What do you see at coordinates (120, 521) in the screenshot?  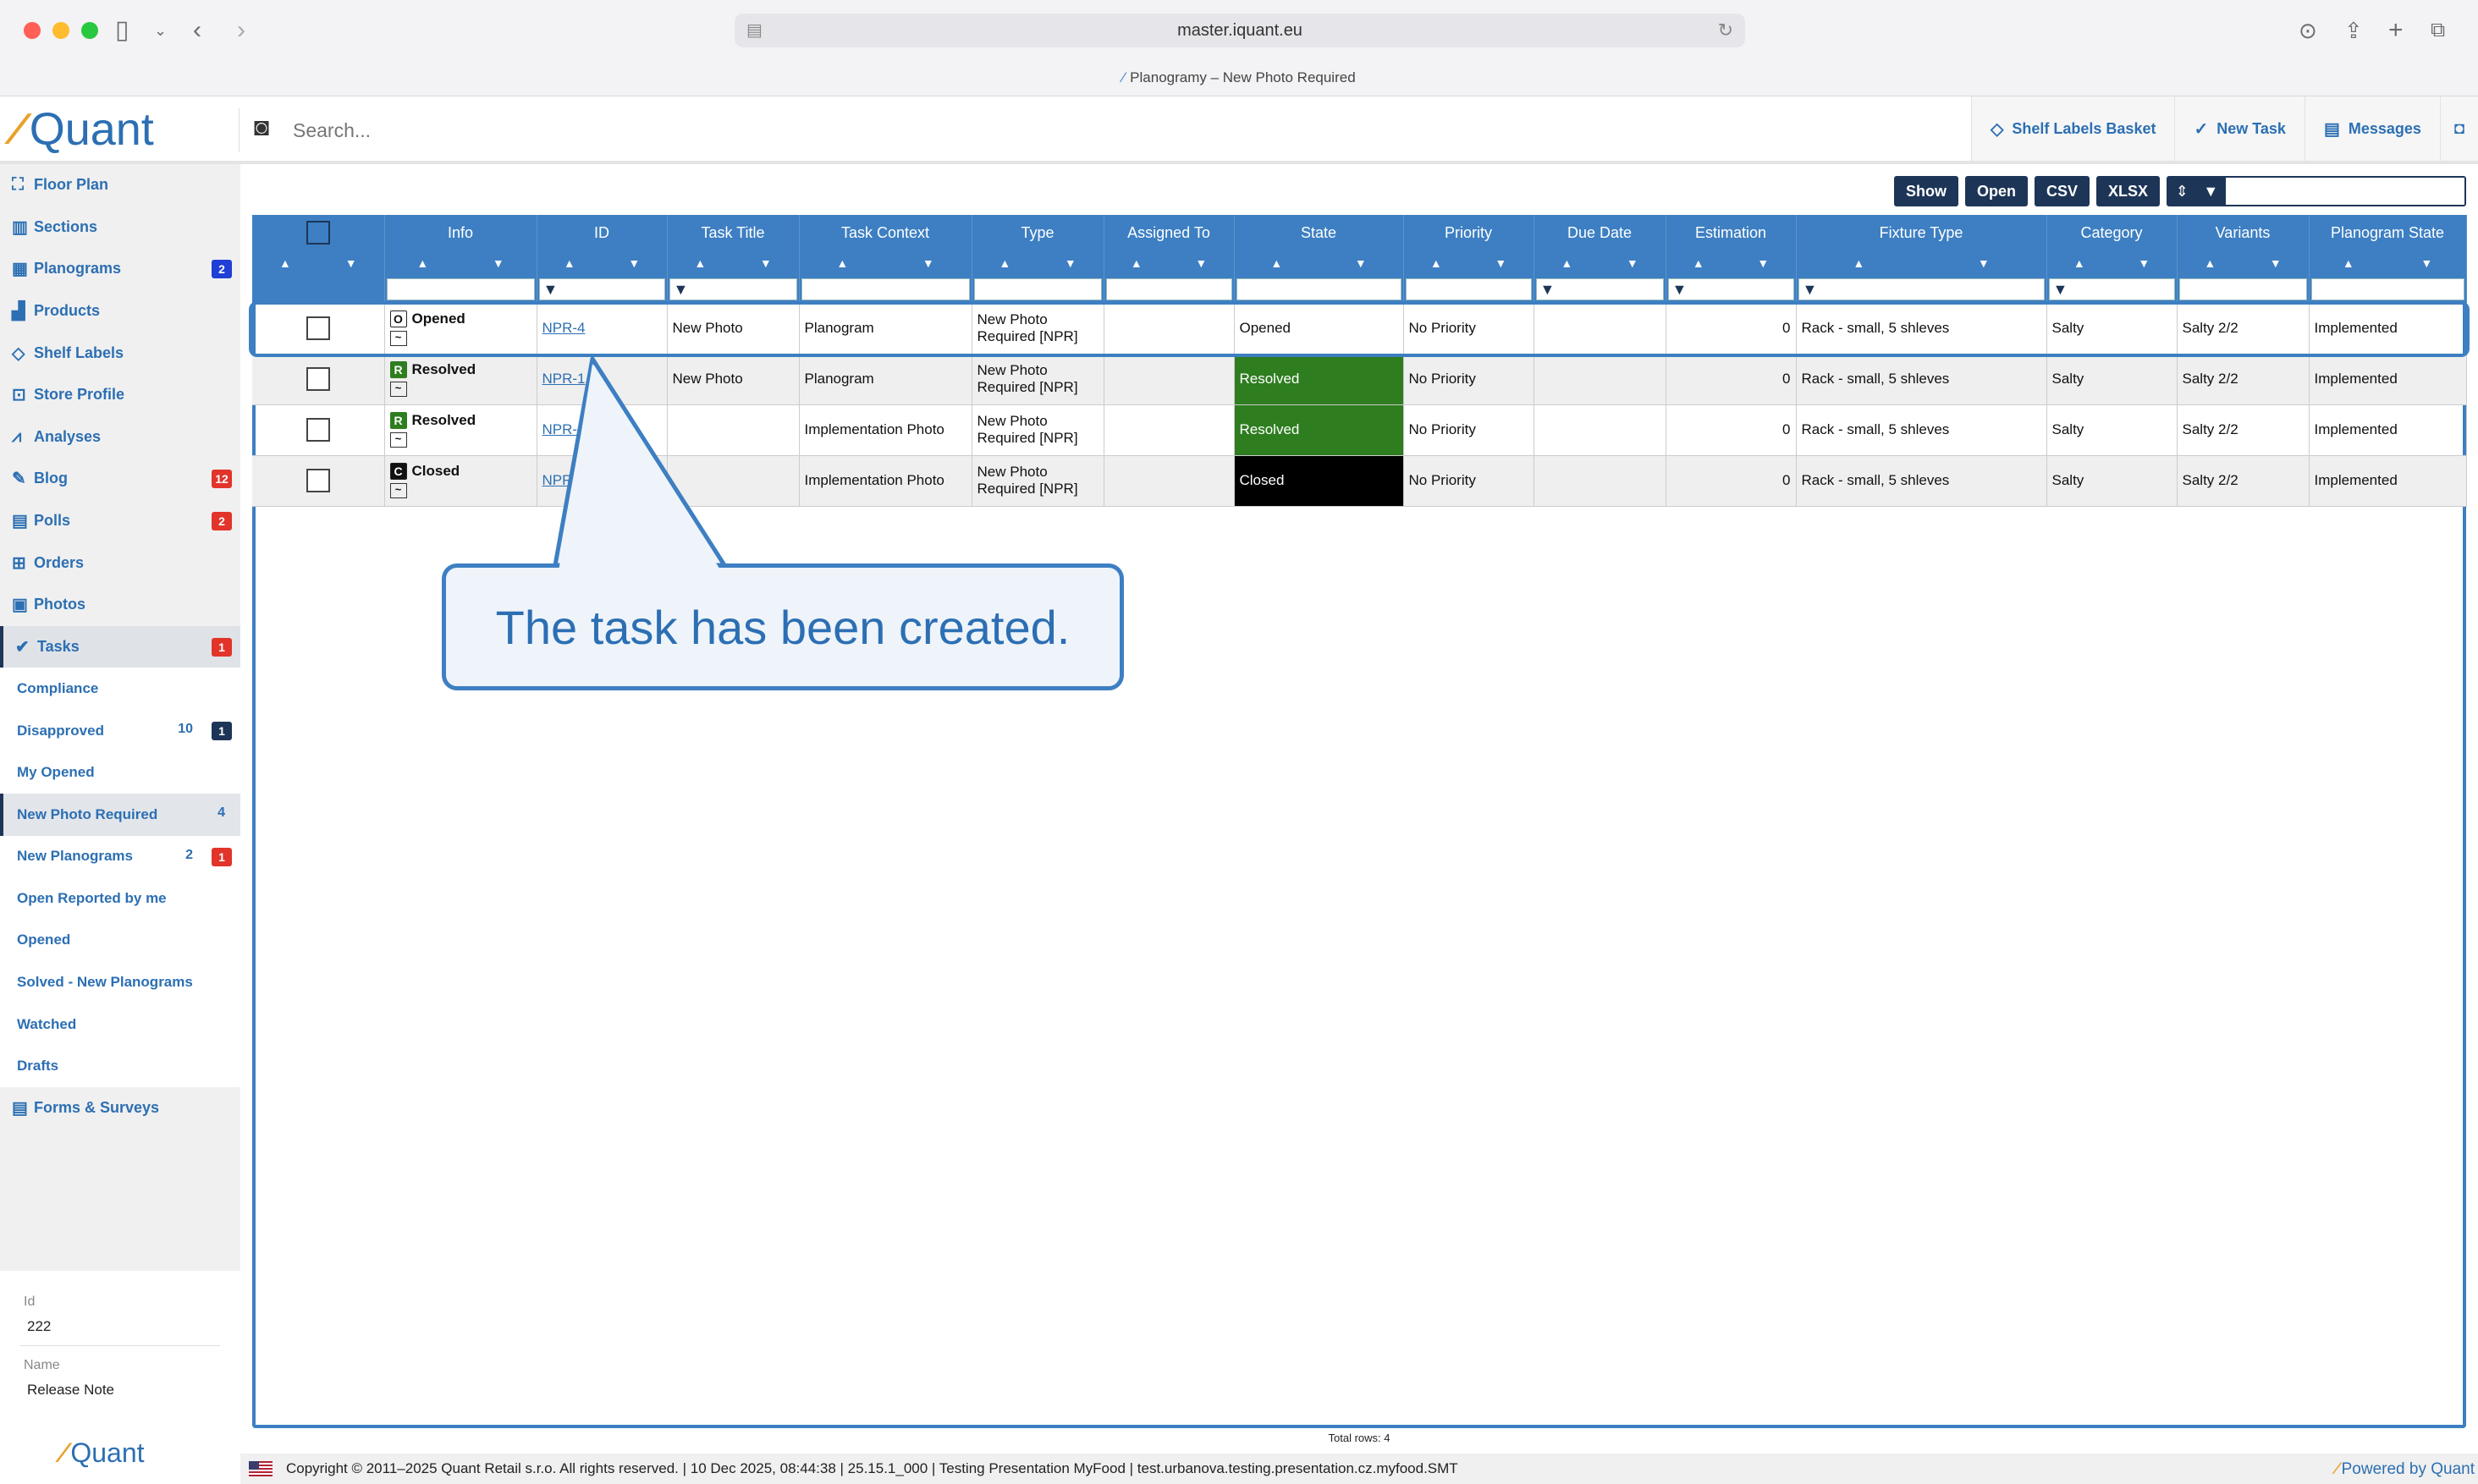 I see `sidebar-item-polls: ▤ Polls 2` at bounding box center [120, 521].